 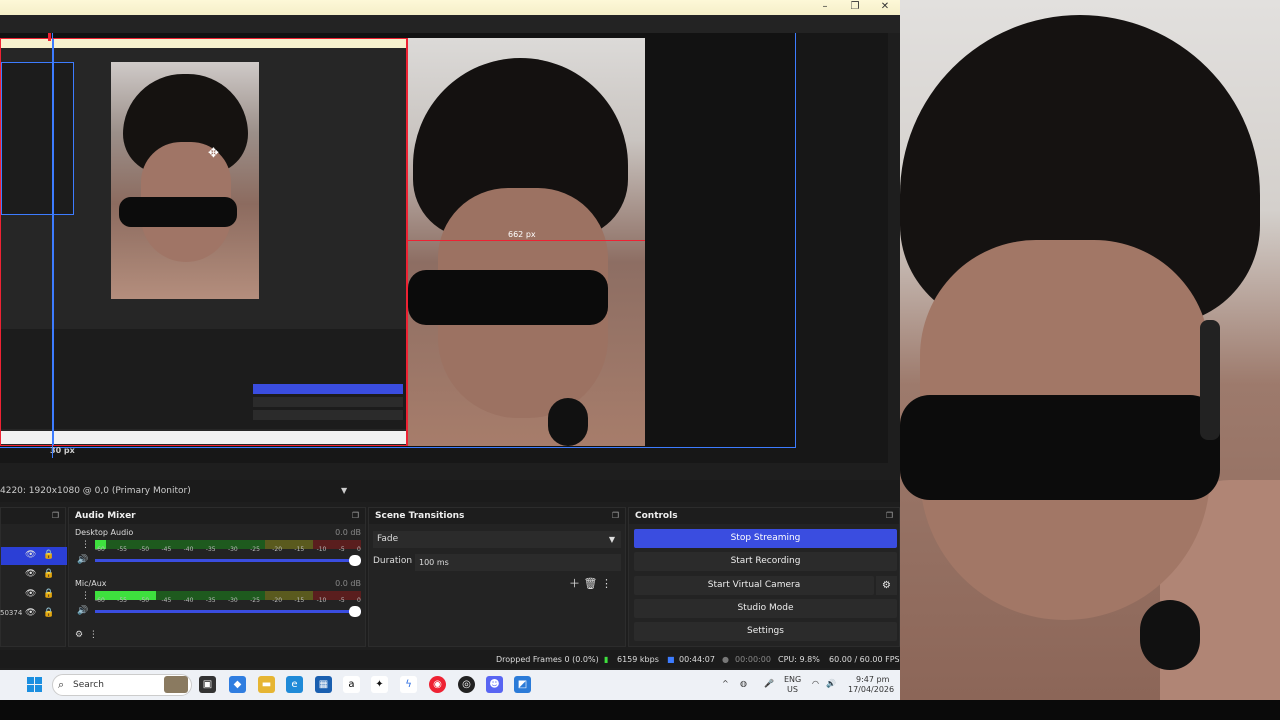 I want to click on photos-icon: ◩, so click(x=522, y=684).